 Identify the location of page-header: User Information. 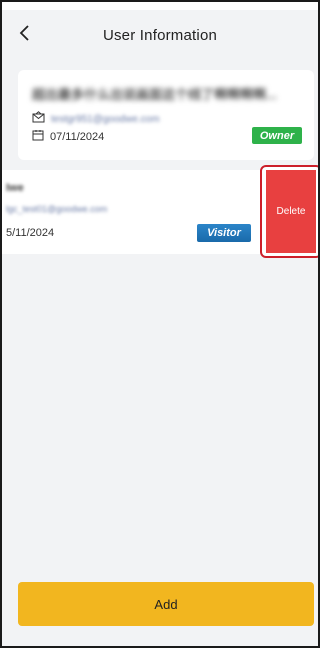
(160, 35).